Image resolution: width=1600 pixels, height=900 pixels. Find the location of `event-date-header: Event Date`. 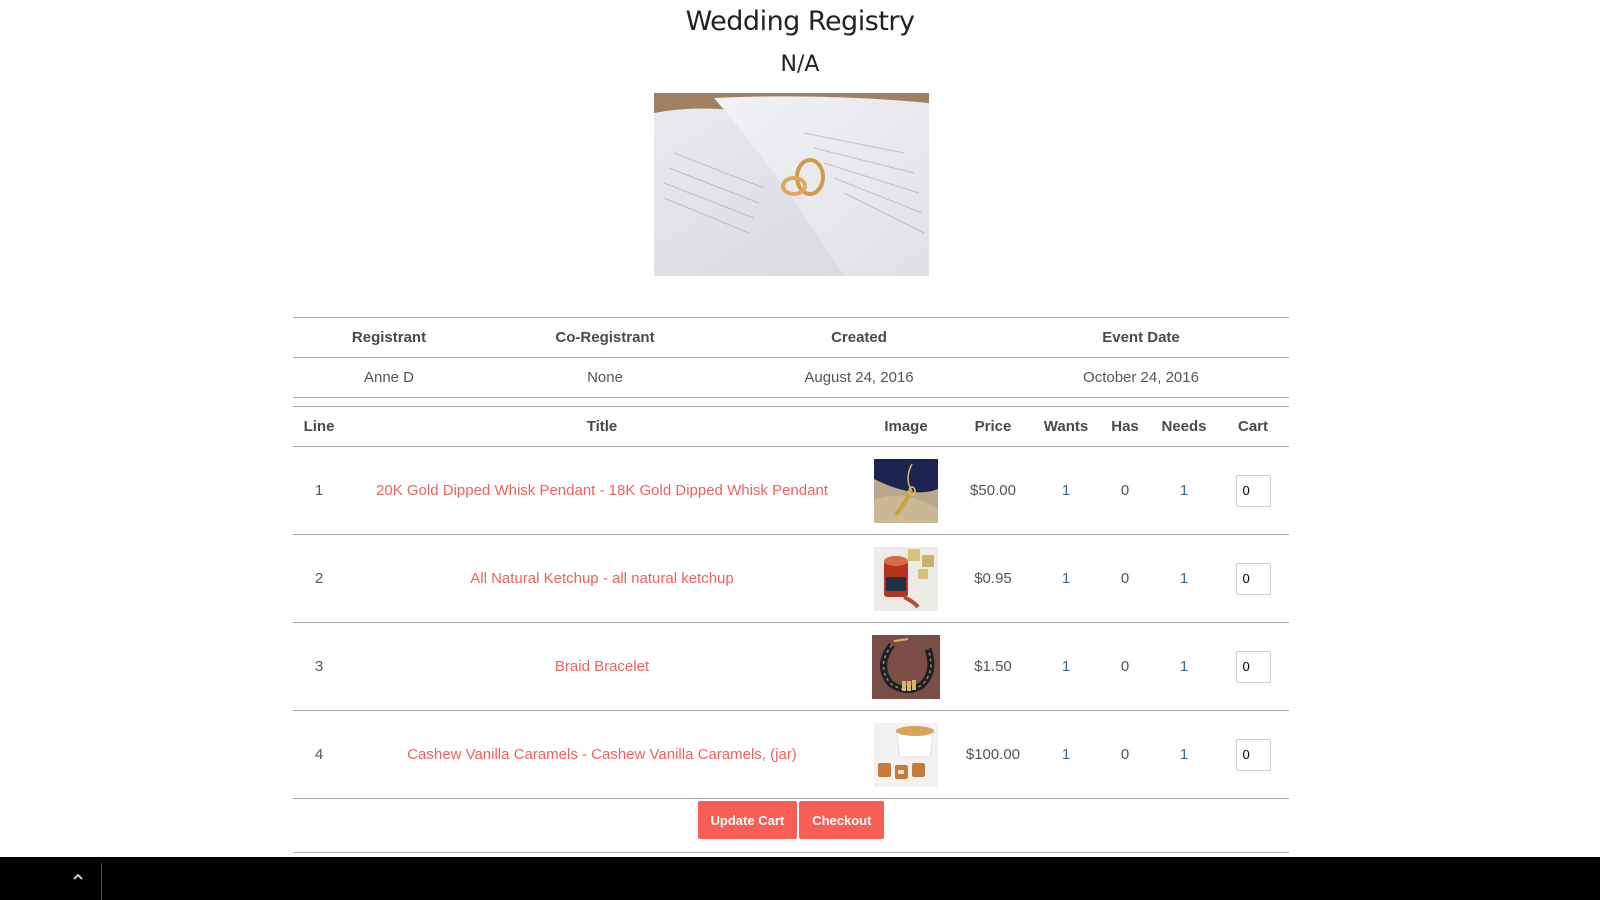

event-date-header: Event Date is located at coordinates (1141, 337).